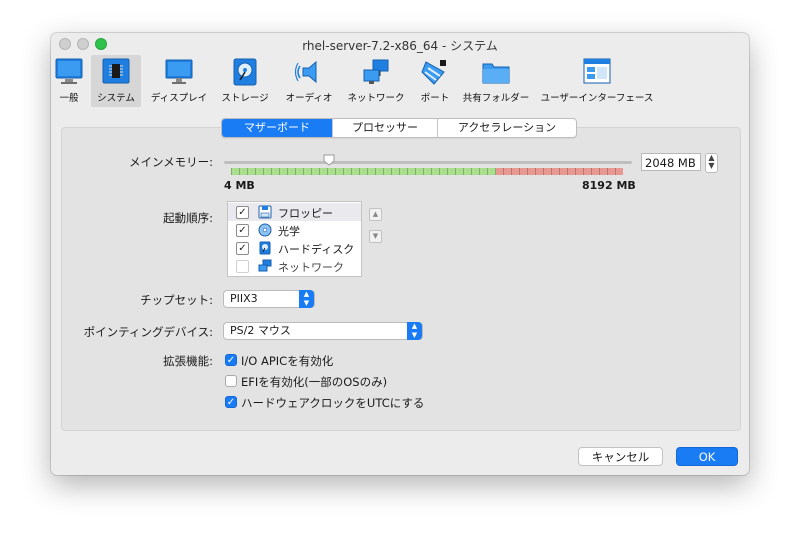  I want to click on memory-stepper: ▲ ▼, so click(711, 163).